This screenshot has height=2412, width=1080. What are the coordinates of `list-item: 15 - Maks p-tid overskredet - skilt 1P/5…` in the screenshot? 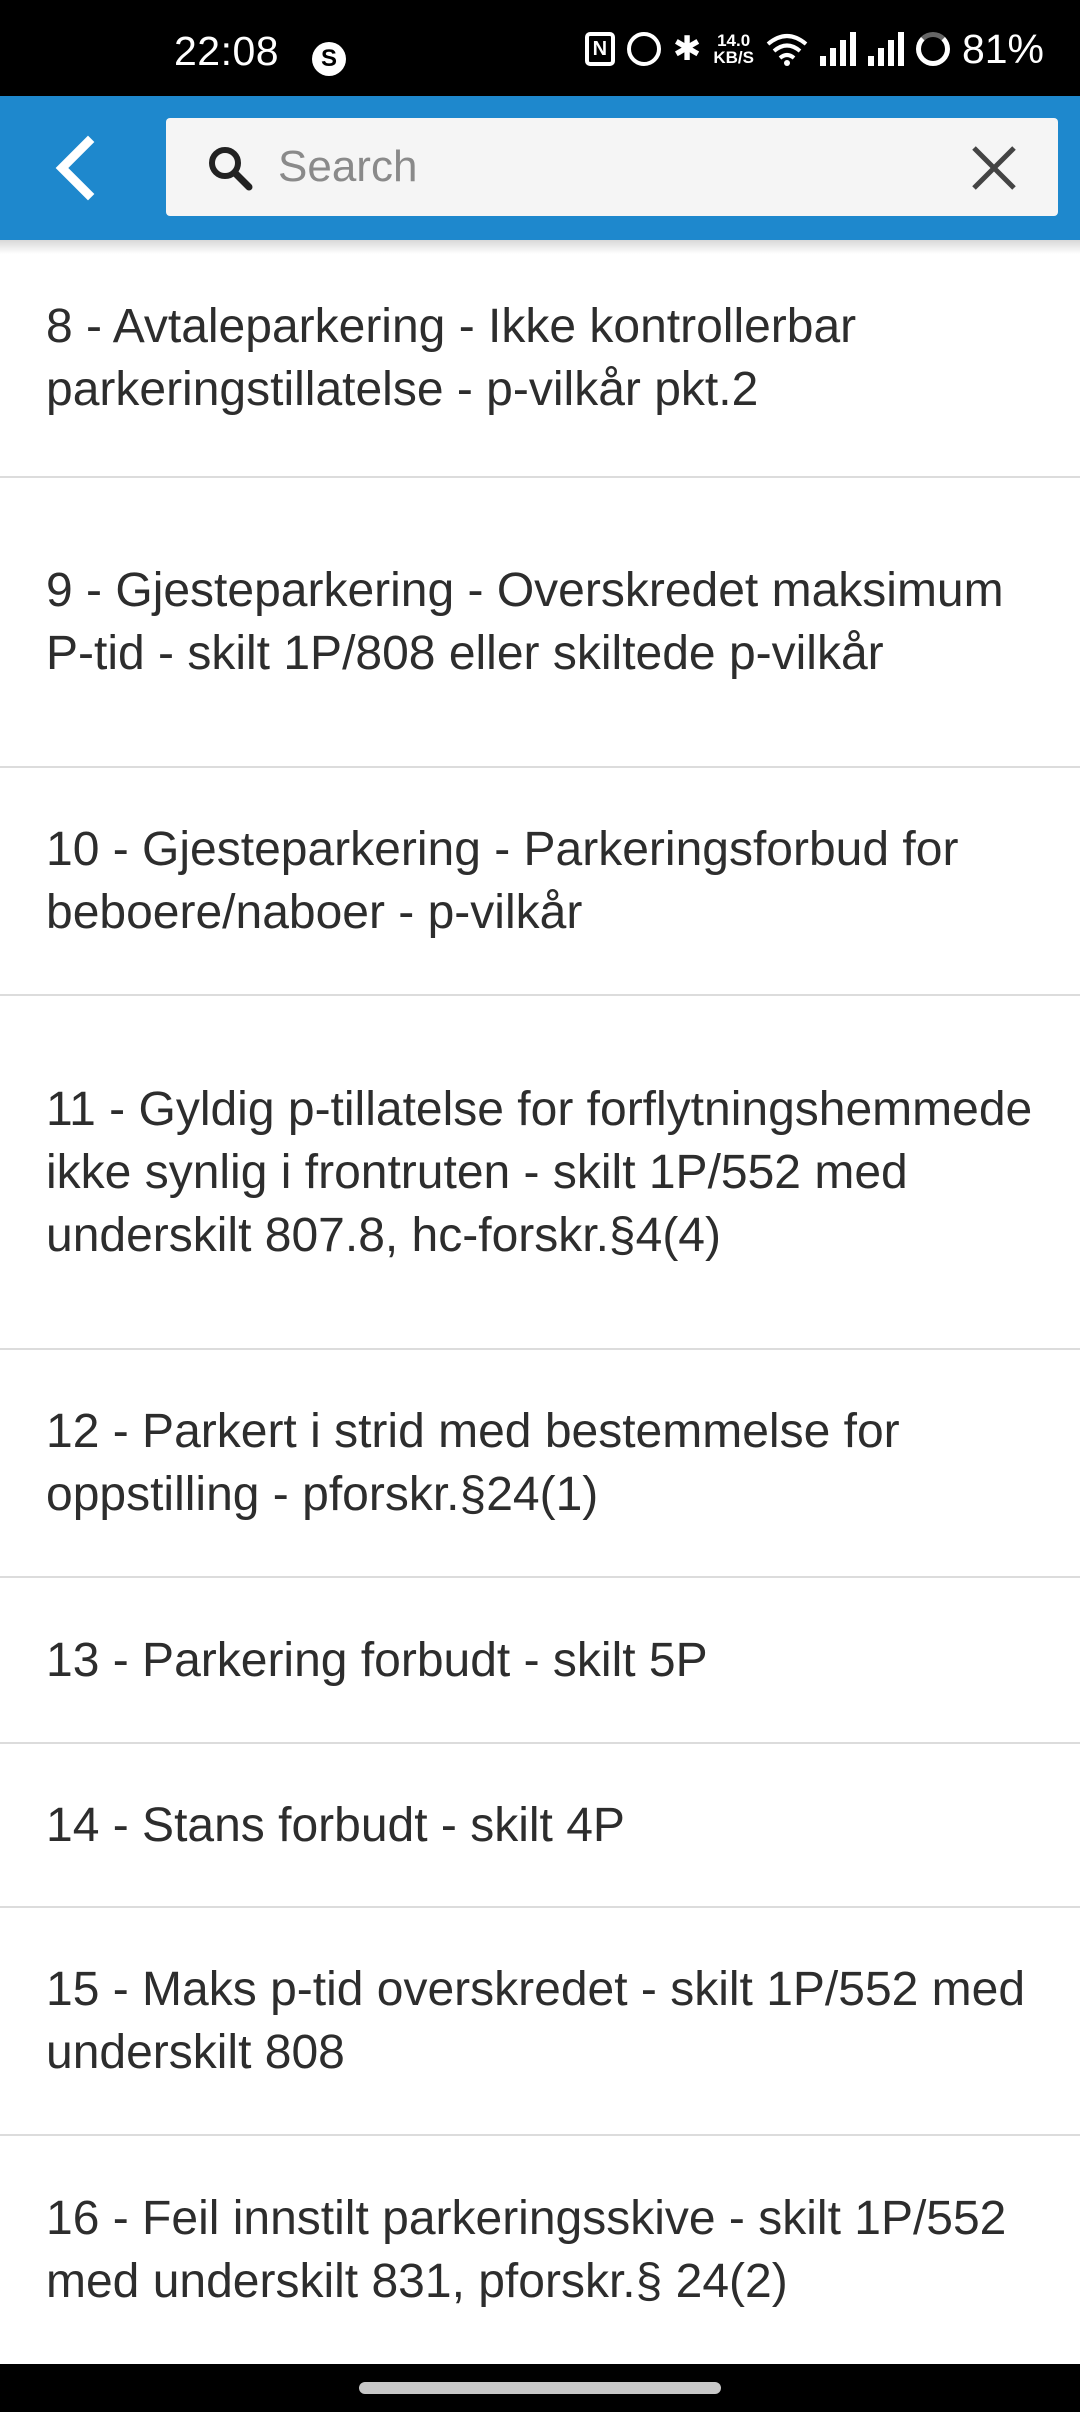 It's located at (540, 2022).